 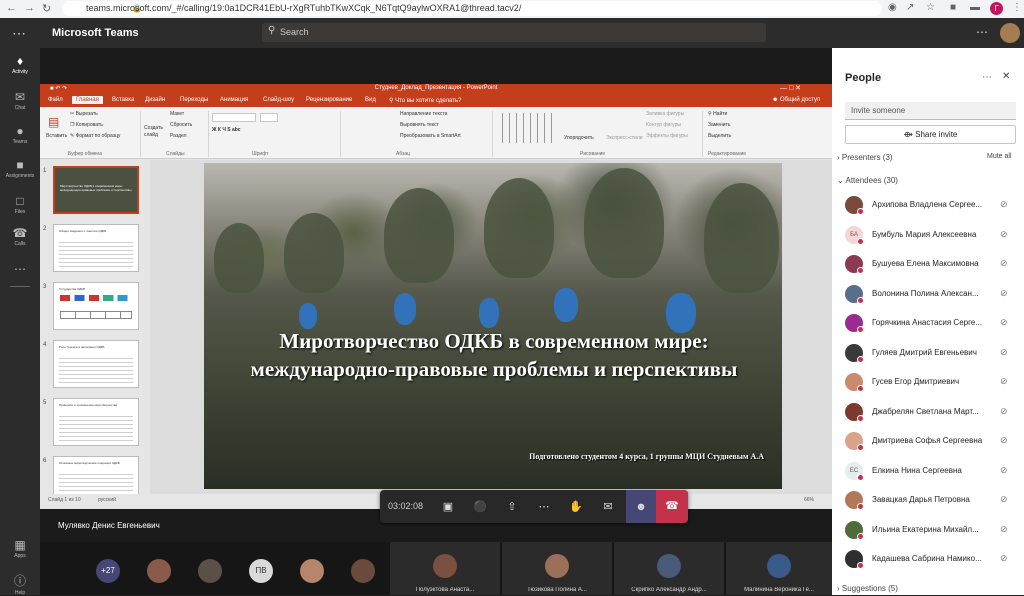 What do you see at coordinates (20, 134) in the screenshot?
I see `rail-item-teams: ● Teams` at bounding box center [20, 134].